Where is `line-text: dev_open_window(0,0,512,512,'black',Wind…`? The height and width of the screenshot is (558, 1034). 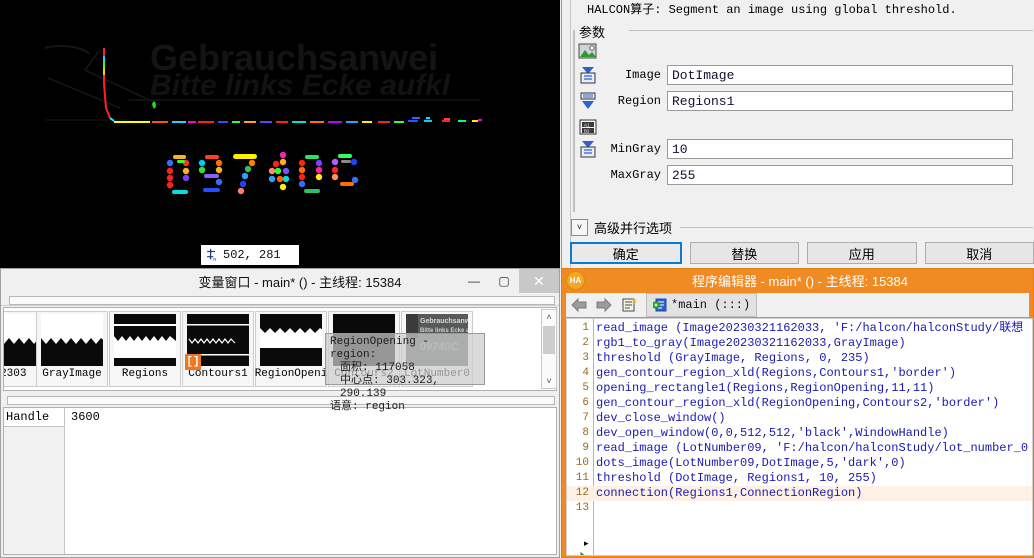
line-text: dev_open_window(0,0,512,512,'black',Wind… is located at coordinates (772, 433).